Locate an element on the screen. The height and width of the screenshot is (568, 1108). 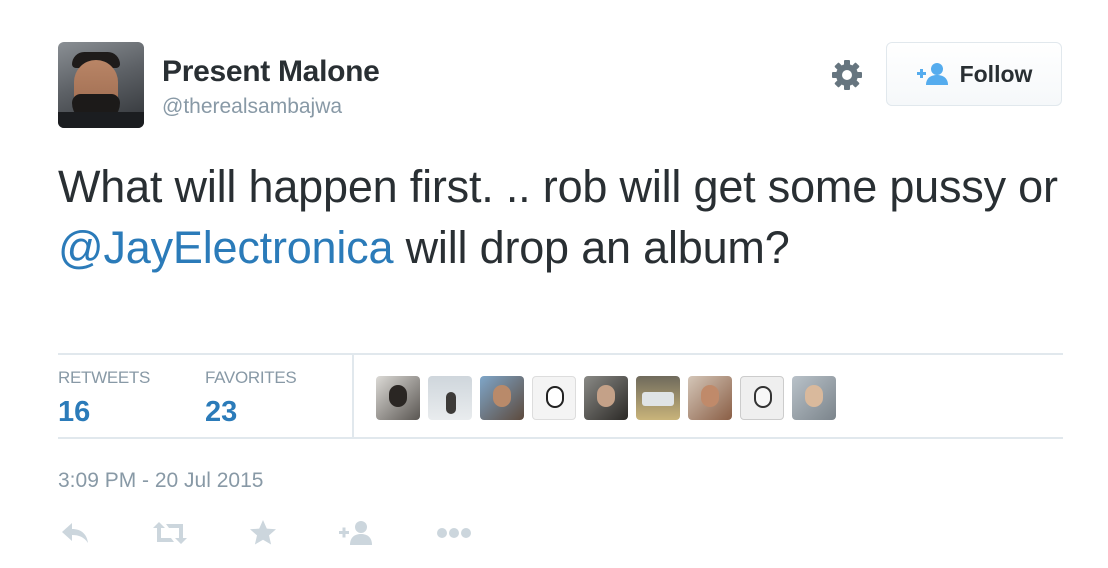
tweet-text-after: will drop an album? is located at coordinates (591, 247).